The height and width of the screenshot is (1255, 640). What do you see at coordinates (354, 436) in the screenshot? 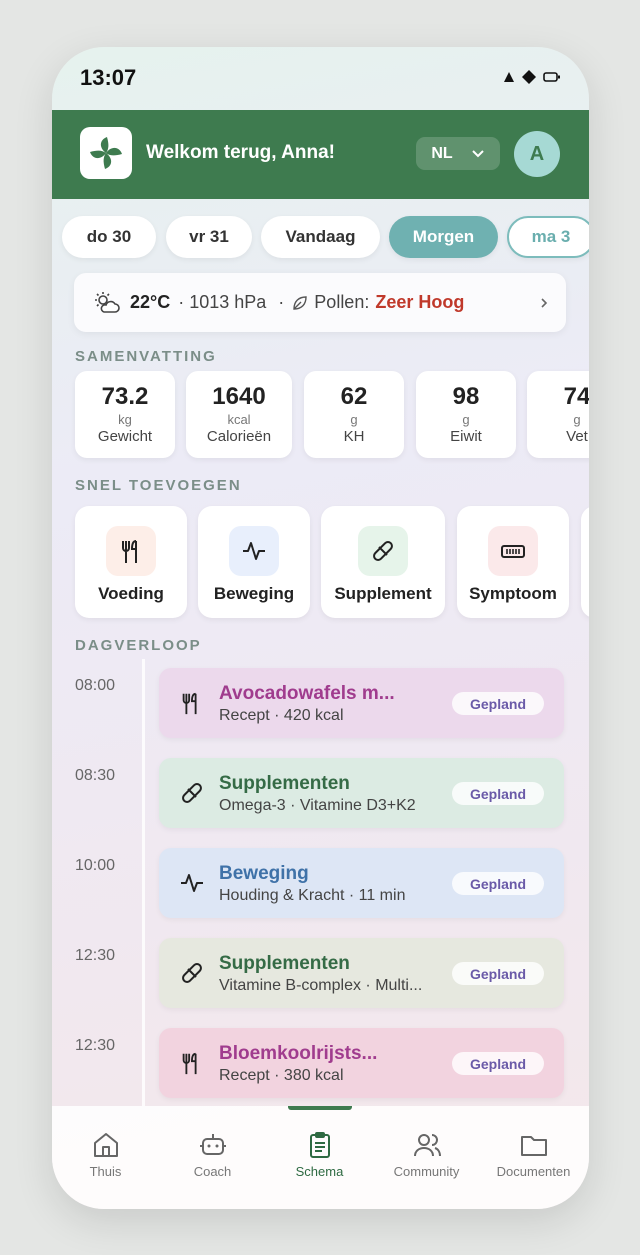
I see `stat-label: KH` at bounding box center [354, 436].